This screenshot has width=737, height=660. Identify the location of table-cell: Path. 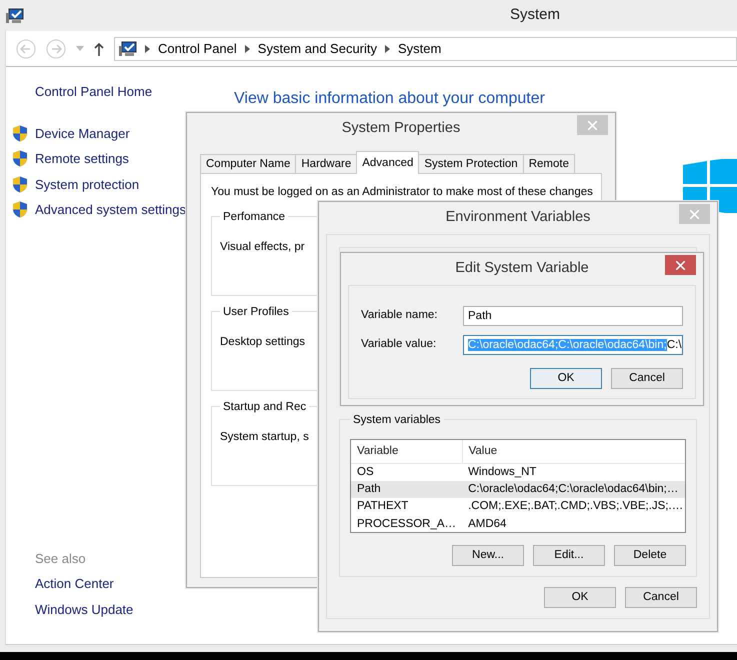
(406, 489).